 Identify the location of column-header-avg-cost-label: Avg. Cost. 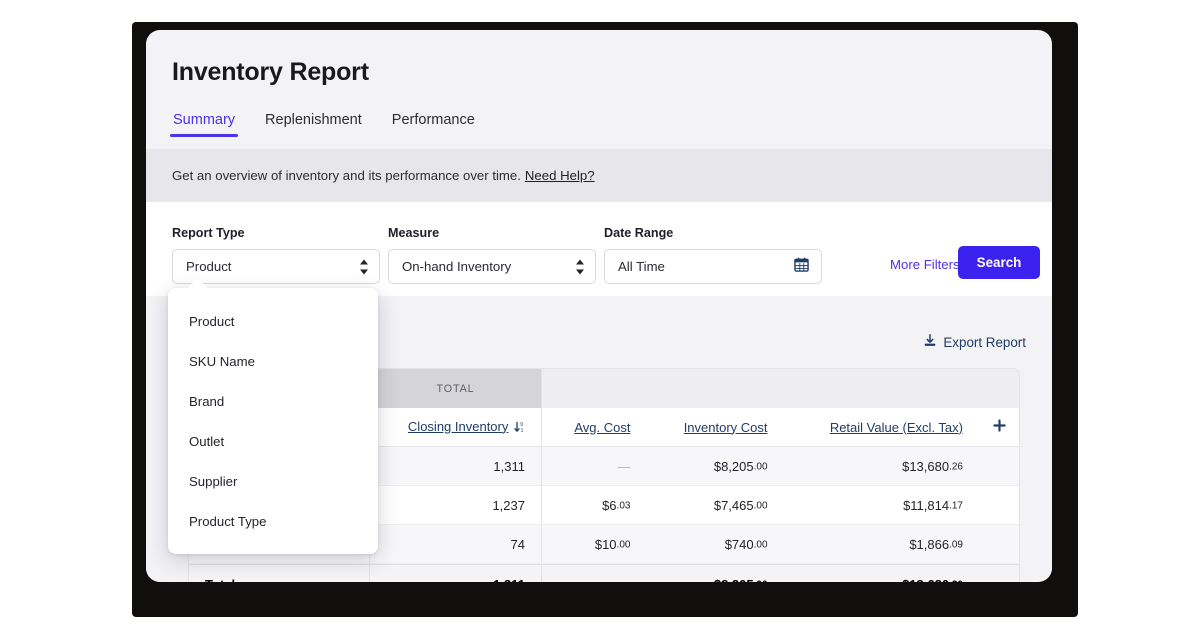
(602, 427).